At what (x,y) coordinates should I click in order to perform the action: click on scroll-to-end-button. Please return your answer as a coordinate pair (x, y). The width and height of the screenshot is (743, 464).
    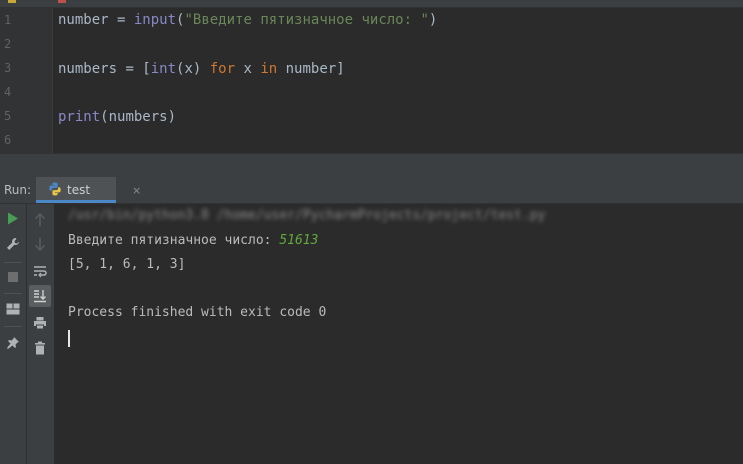
    Looking at the image, I should click on (40, 296).